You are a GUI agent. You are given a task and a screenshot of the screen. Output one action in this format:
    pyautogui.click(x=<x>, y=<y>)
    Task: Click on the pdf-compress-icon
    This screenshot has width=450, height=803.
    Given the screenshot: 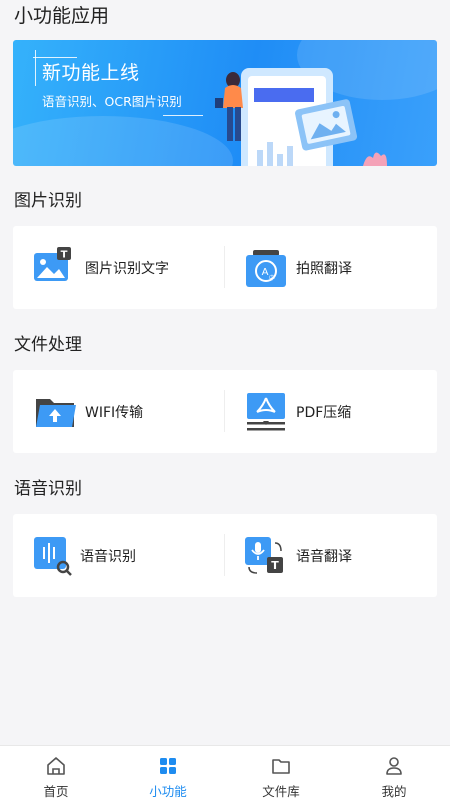 What is the action you would take?
    pyautogui.click(x=266, y=412)
    